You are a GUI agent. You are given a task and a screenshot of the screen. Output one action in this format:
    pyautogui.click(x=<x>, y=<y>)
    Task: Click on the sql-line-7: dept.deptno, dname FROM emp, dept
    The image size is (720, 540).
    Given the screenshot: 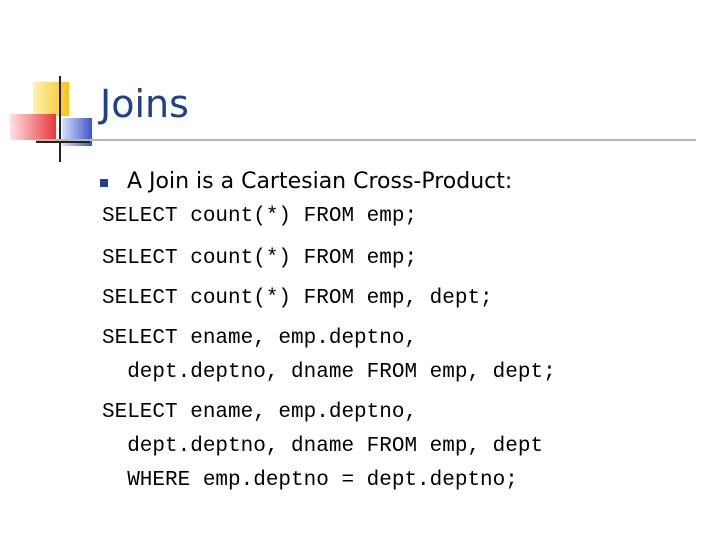 What is the action you would take?
    pyautogui.click(x=323, y=446)
    